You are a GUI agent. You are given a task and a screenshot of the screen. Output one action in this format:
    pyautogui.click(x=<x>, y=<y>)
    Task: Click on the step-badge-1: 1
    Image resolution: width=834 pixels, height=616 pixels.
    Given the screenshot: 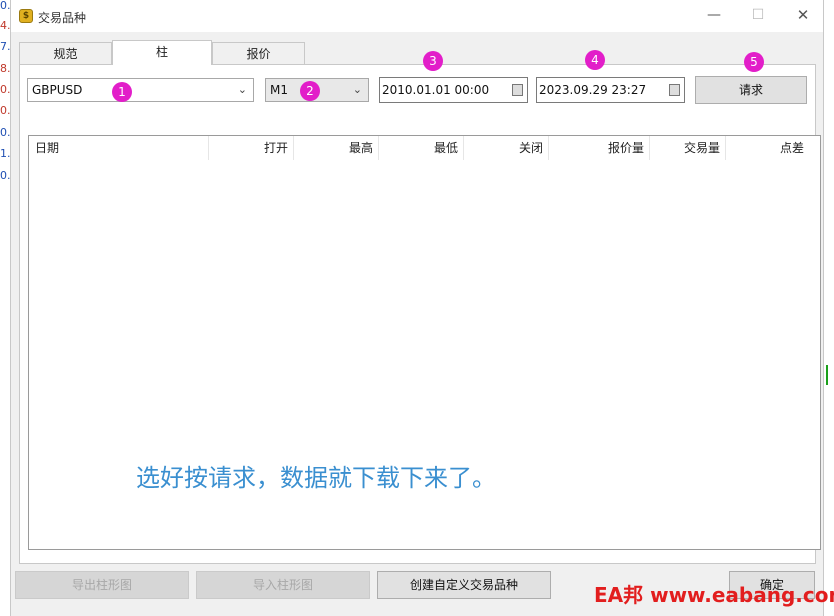 What is the action you would take?
    pyautogui.click(x=122, y=92)
    